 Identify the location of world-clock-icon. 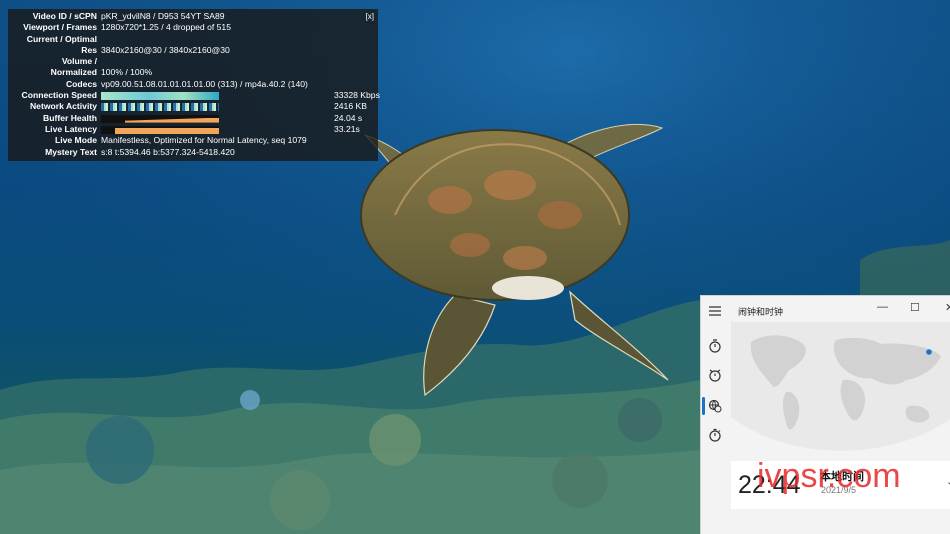
(715, 406).